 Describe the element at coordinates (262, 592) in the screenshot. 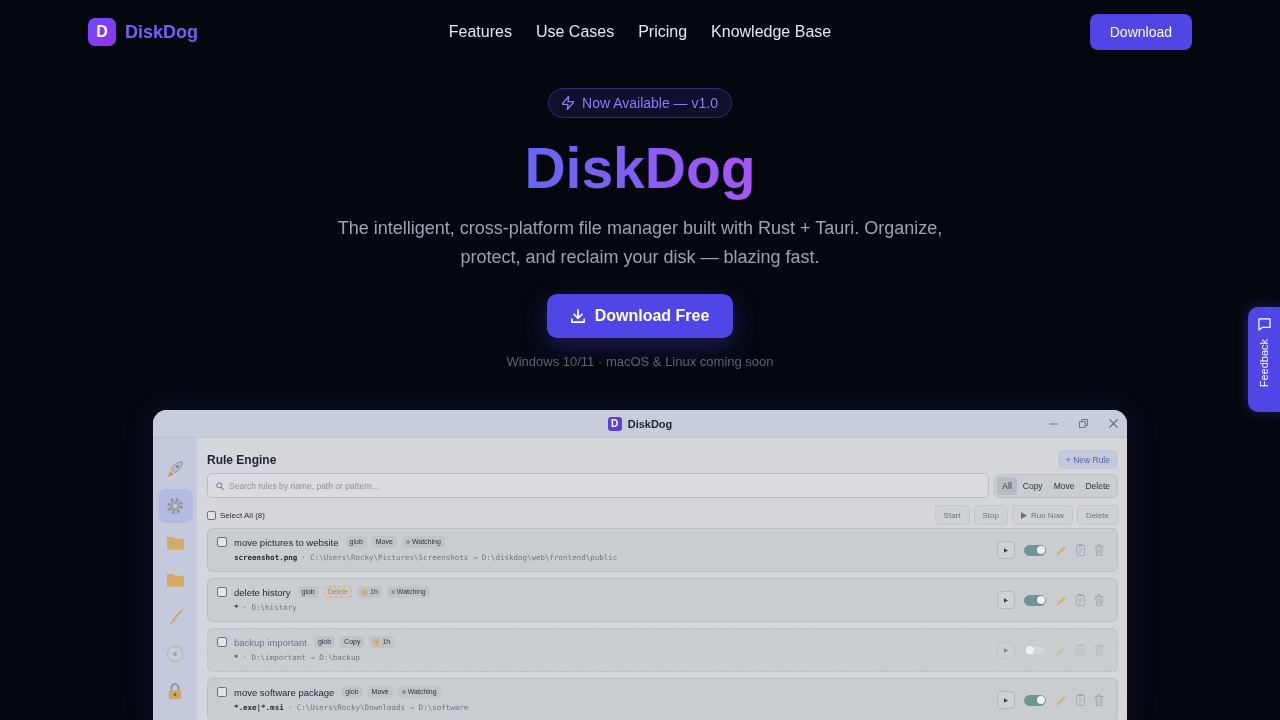

I see `rule-name: delete history` at that location.